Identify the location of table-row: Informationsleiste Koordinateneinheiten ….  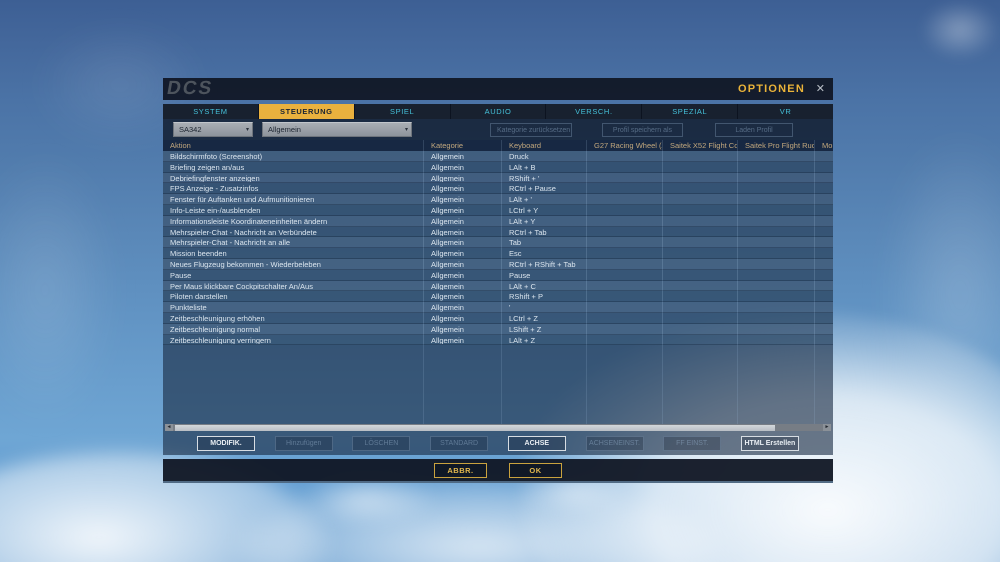
(498, 221).